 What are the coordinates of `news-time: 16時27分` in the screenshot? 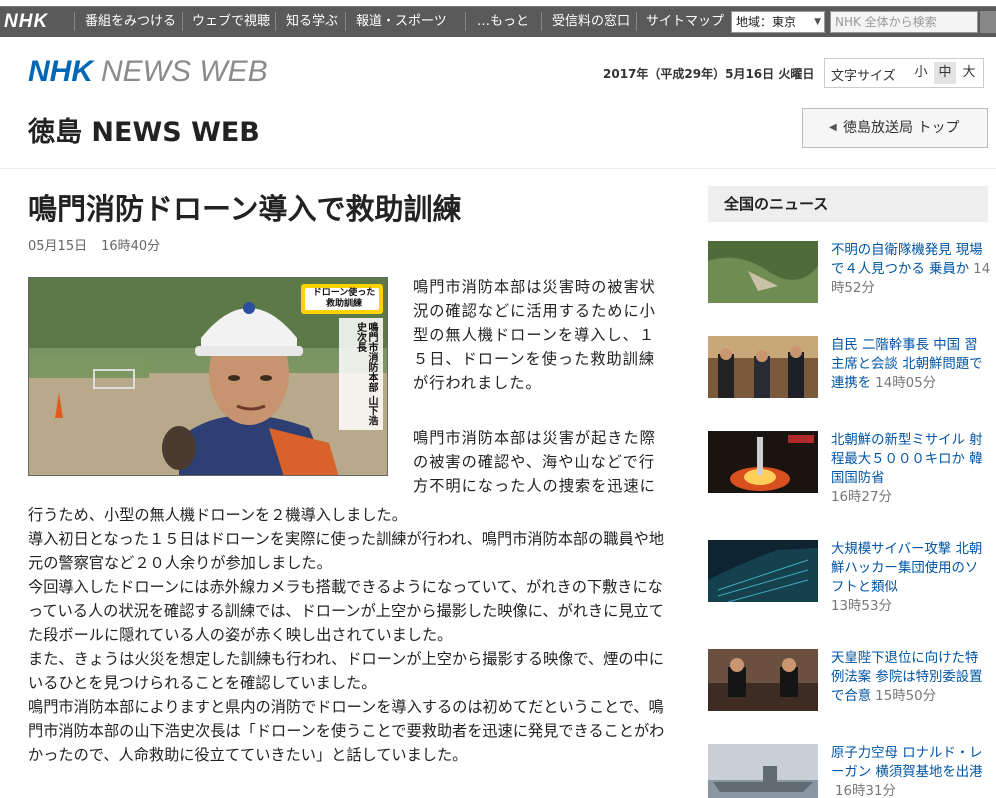 It's located at (861, 497).